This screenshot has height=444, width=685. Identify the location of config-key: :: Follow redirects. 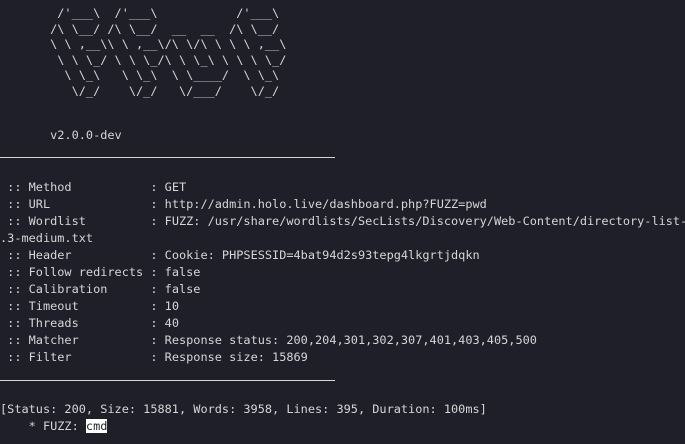
(75, 272).